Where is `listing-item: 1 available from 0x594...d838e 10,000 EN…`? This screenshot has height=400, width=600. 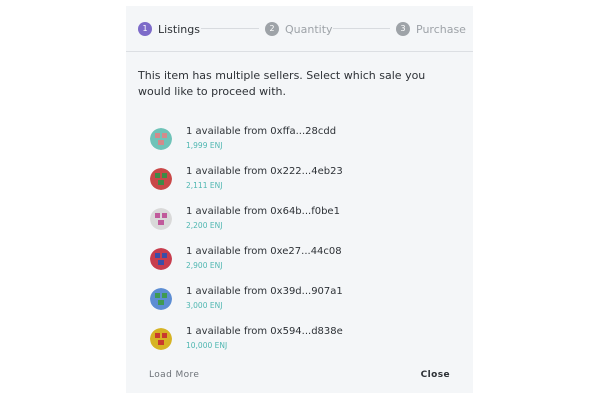 listing-item: 1 available from 0x594...d838e 10,000 EN… is located at coordinates (300, 341).